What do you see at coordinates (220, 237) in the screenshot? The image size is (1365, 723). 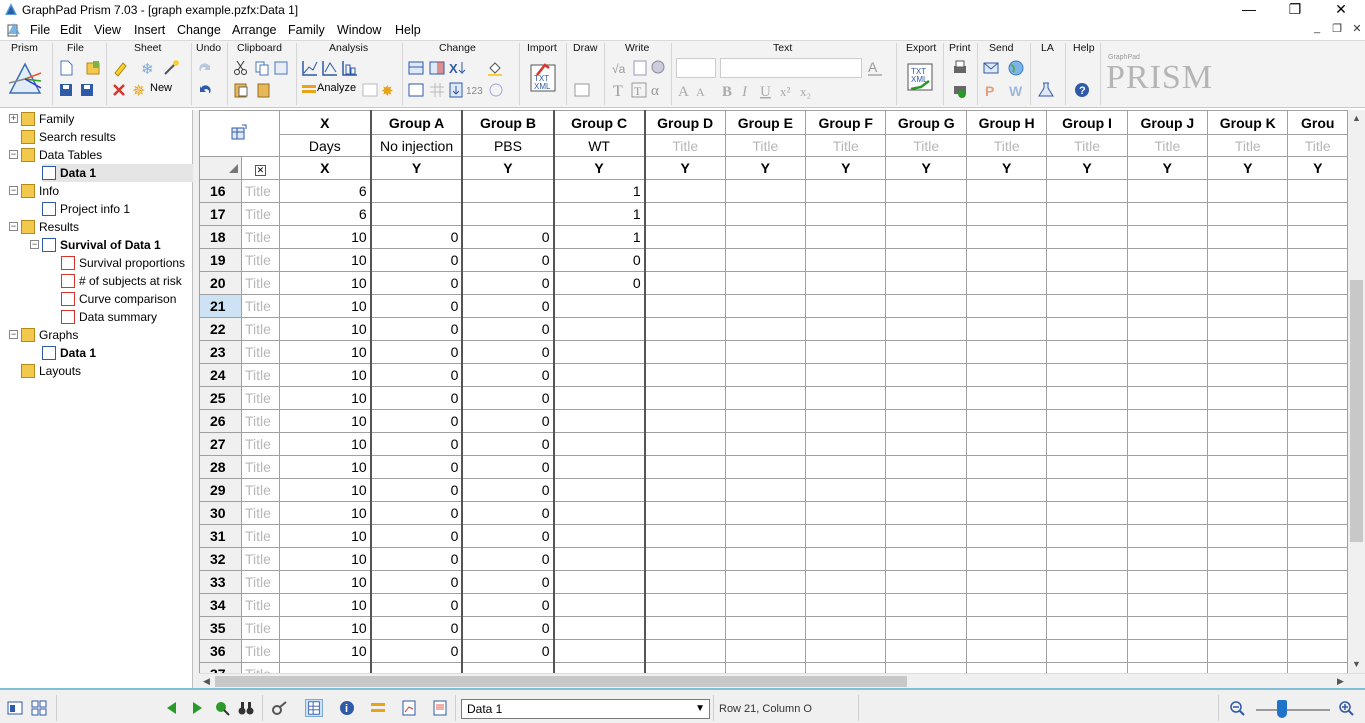 I see `row-number: 18` at bounding box center [220, 237].